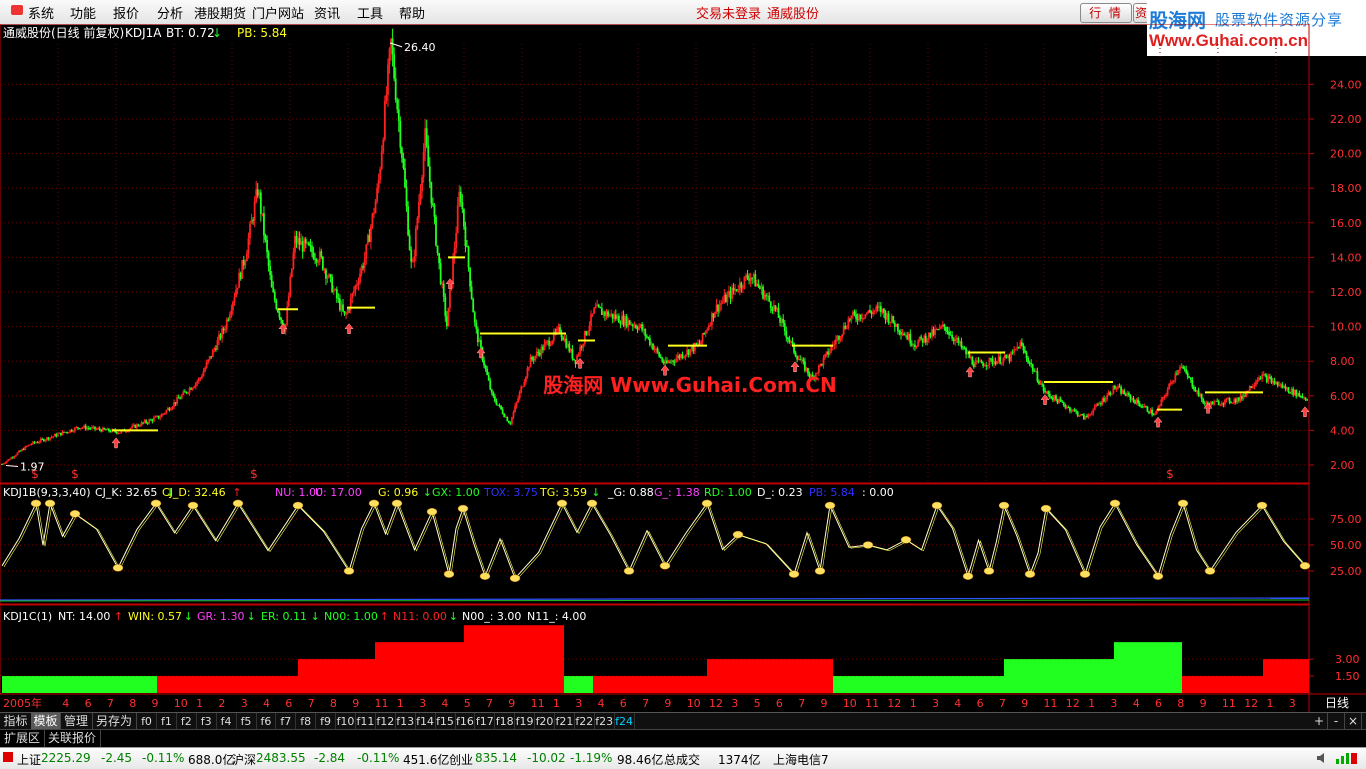 The image size is (1366, 769). What do you see at coordinates (72, 738) in the screenshot?
I see `tab-related-quotes: 关联报价` at bounding box center [72, 738].